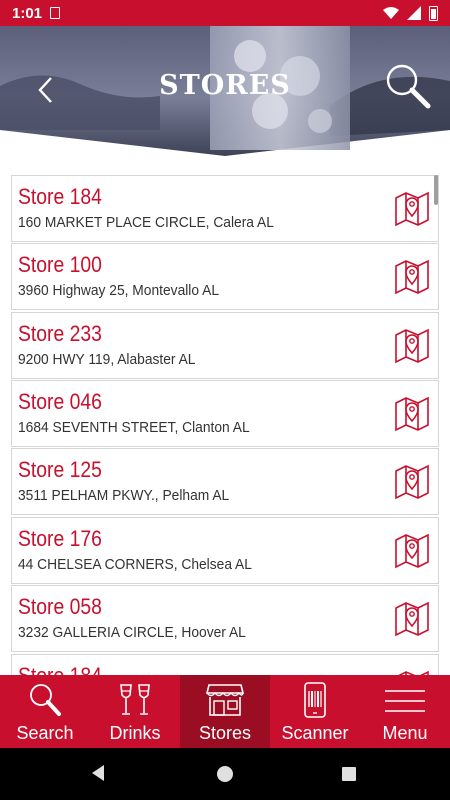 This screenshot has width=450, height=800. I want to click on system-nav-bar, so click(225, 774).